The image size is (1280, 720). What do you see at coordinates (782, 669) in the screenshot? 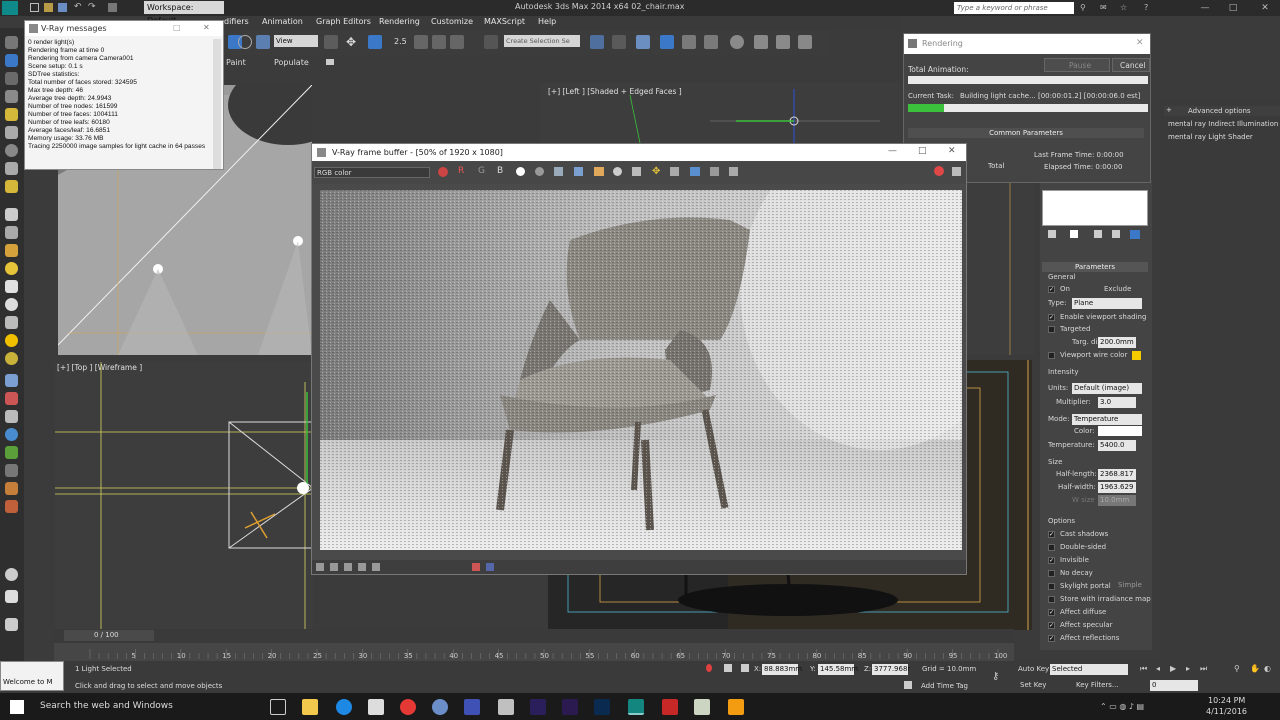
I see `x-coordinate: 88.883mm` at bounding box center [782, 669].